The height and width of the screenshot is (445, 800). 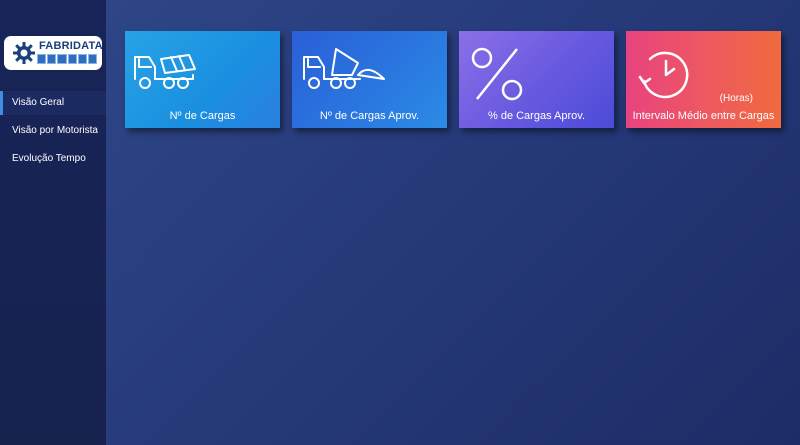 What do you see at coordinates (24, 53) in the screenshot?
I see `gear-icon` at bounding box center [24, 53].